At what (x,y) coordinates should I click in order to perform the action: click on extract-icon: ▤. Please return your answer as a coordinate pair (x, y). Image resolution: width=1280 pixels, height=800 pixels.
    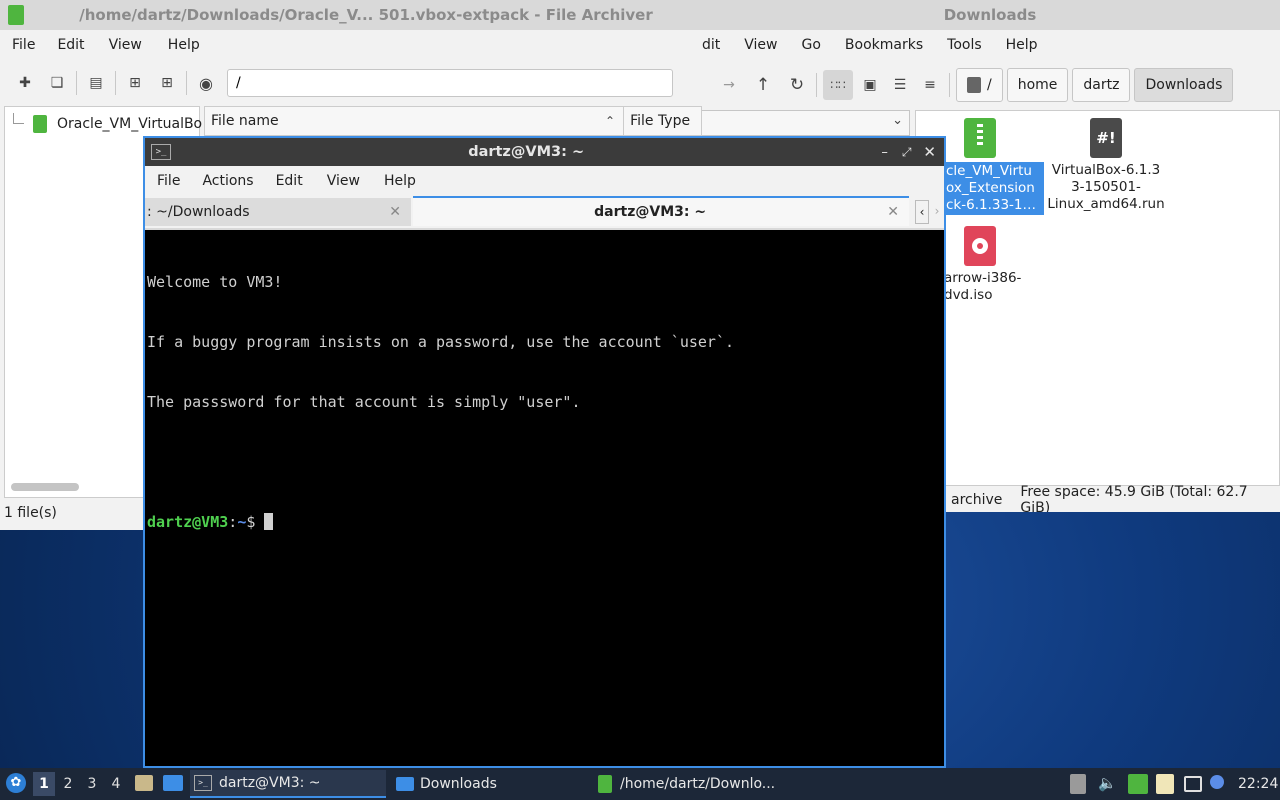
    Looking at the image, I should click on (96, 83).